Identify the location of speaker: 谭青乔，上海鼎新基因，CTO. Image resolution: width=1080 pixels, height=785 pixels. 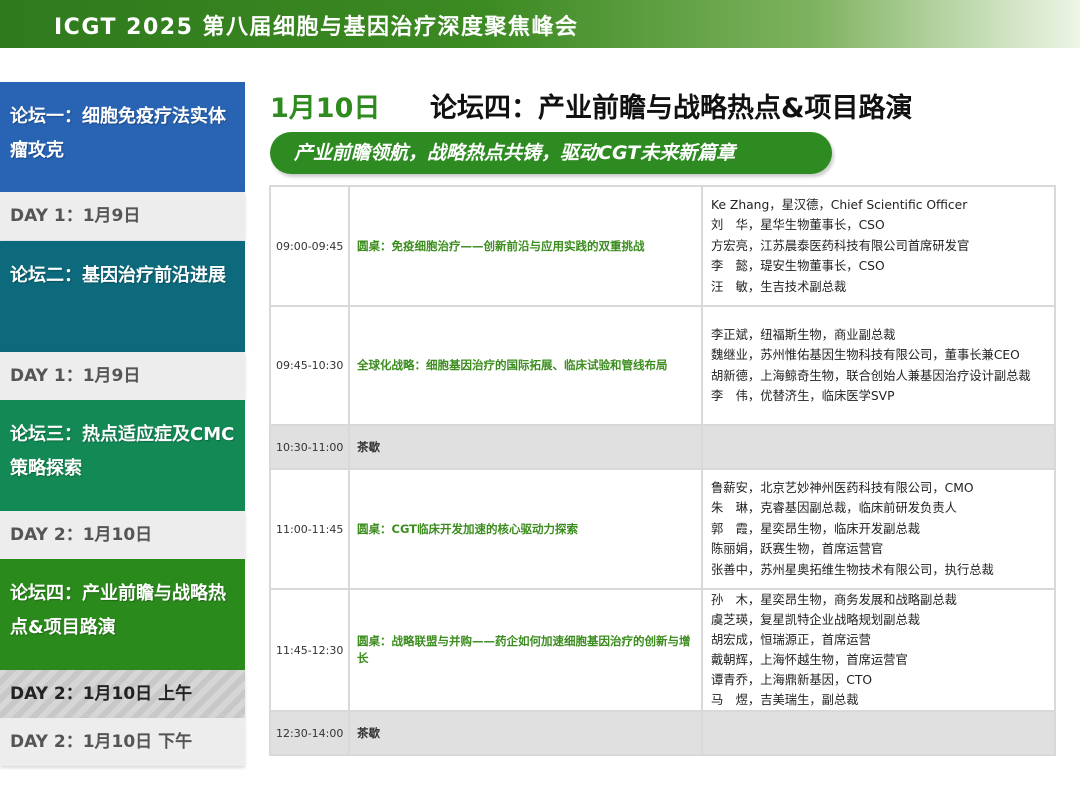
(792, 680).